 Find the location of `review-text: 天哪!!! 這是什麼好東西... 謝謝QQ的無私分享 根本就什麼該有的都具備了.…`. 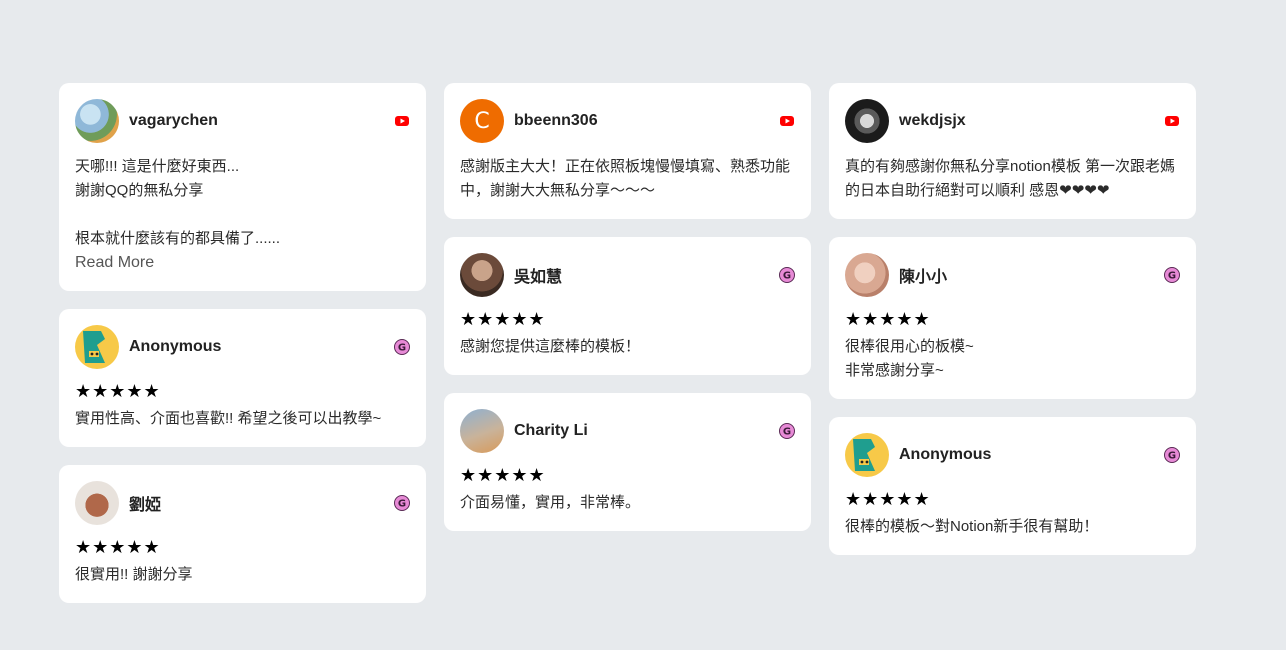

review-text: 天哪!!! 這是什麼好東西... 謝謝QQ的無私分享 根本就什麼該有的都具備了.… is located at coordinates (178, 202).